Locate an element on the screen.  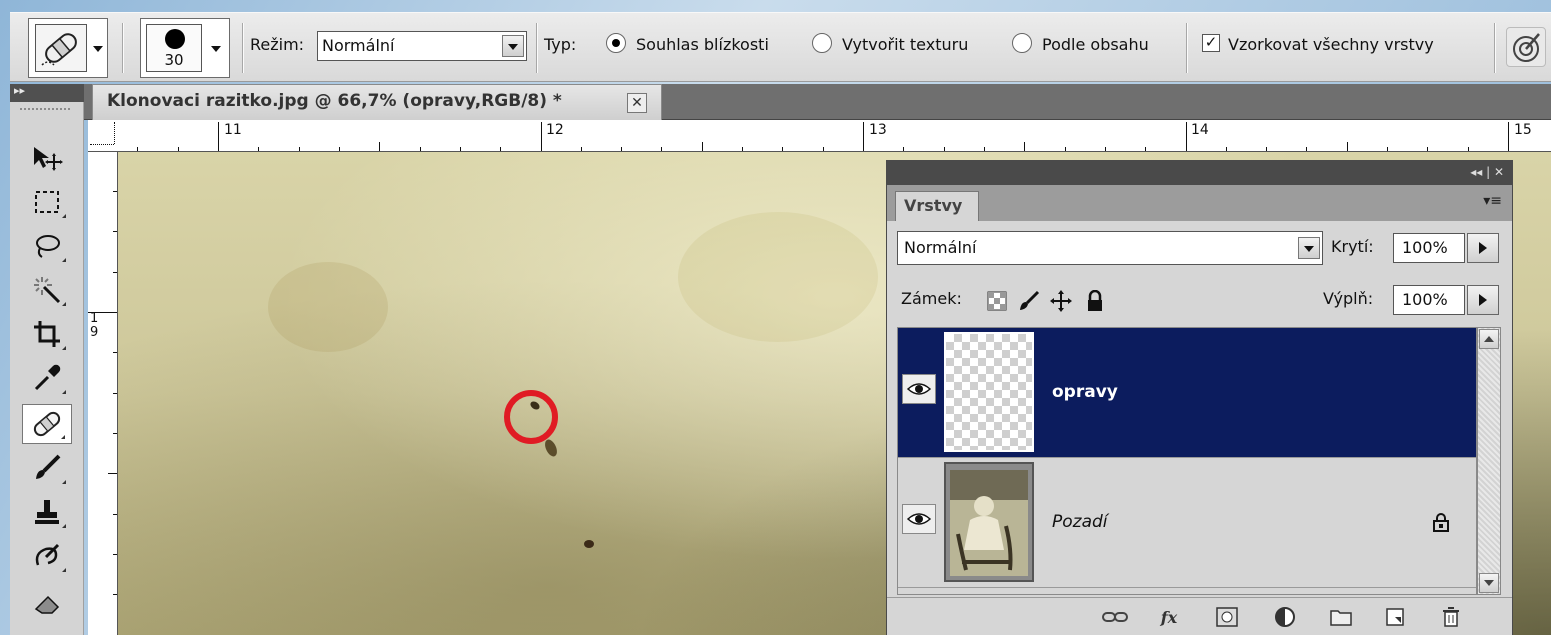
radio-create-texture is located at coordinates (822, 43).